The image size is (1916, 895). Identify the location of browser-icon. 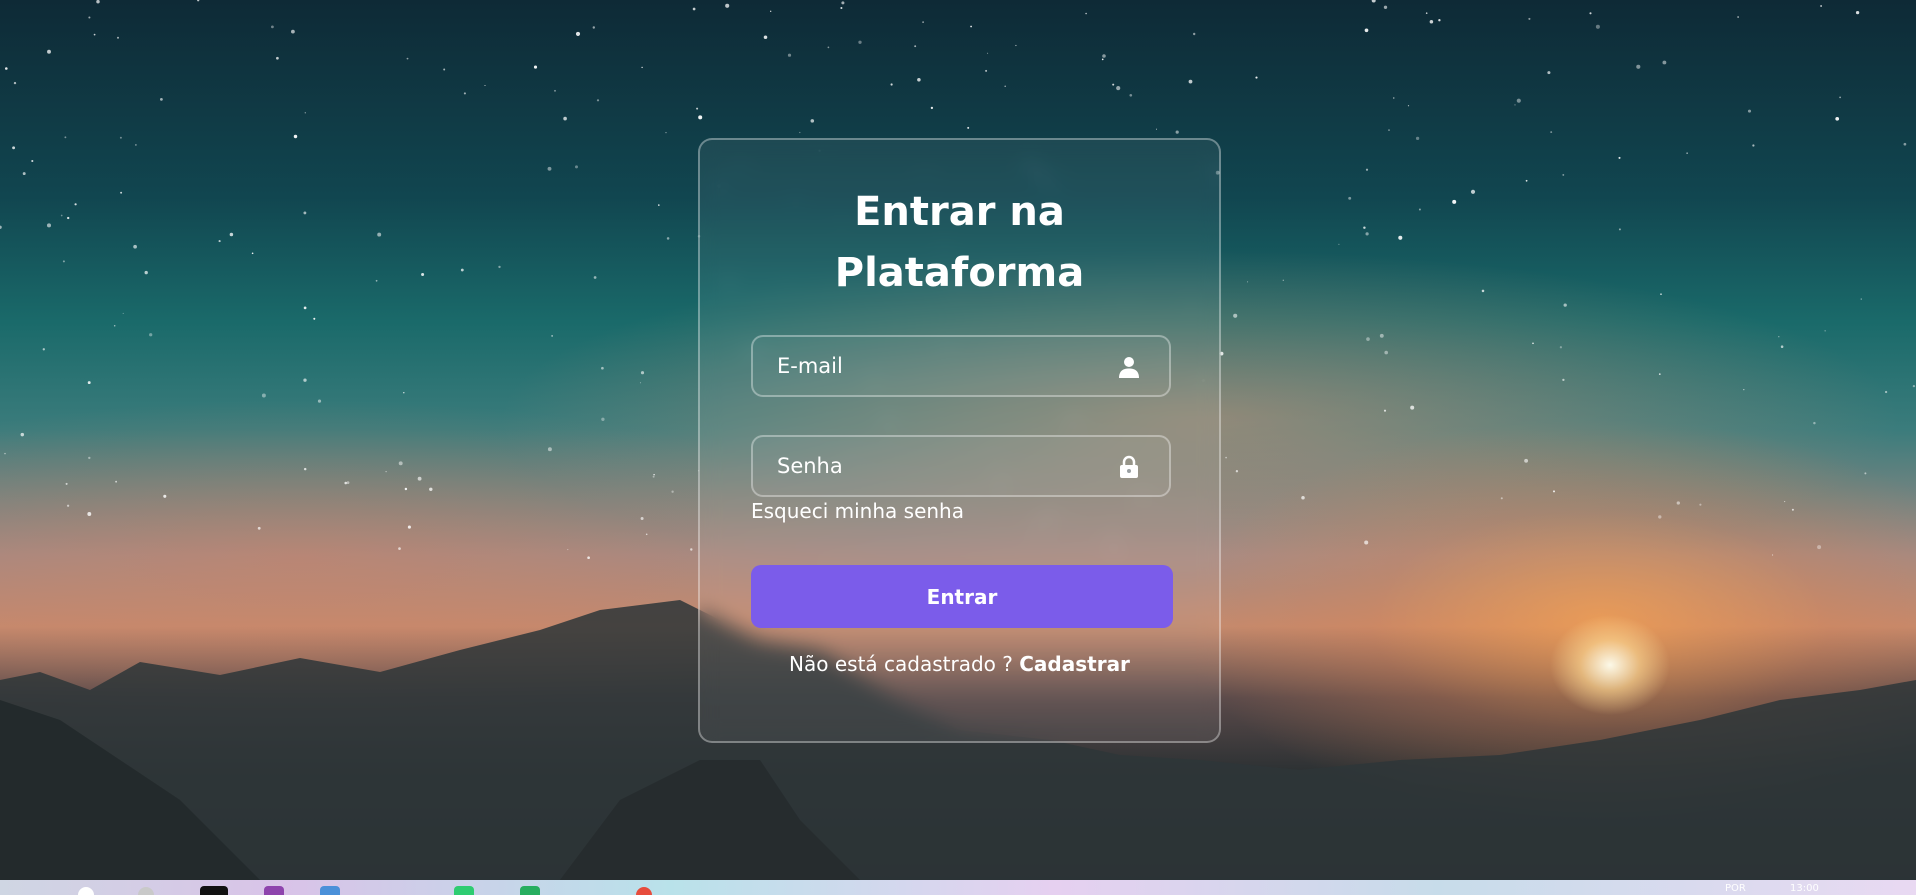
(644, 891).